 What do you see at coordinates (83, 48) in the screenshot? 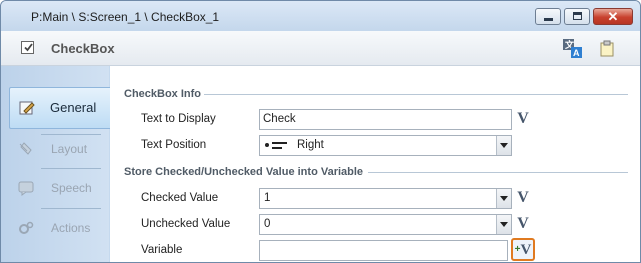
I see `object-type-title: CheckBox` at bounding box center [83, 48].